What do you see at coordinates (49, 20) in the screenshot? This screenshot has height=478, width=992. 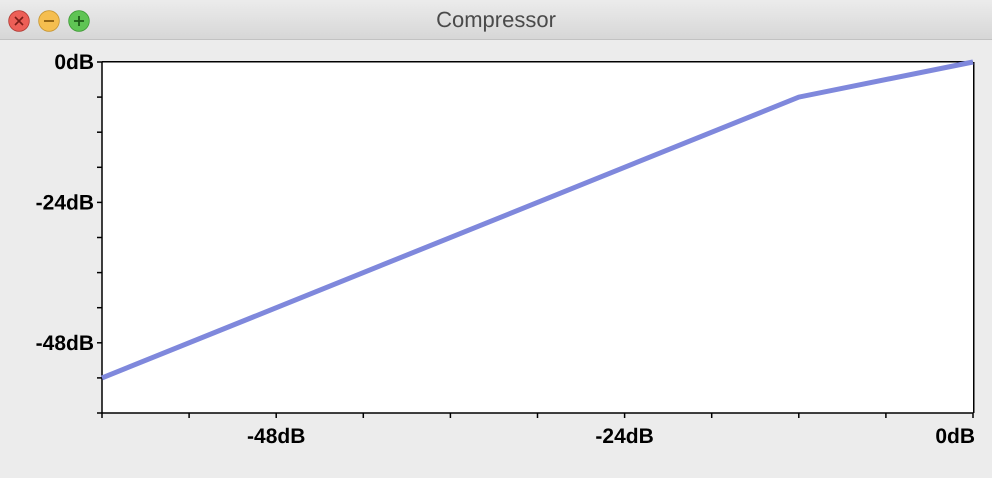 I see `minimize-button` at bounding box center [49, 20].